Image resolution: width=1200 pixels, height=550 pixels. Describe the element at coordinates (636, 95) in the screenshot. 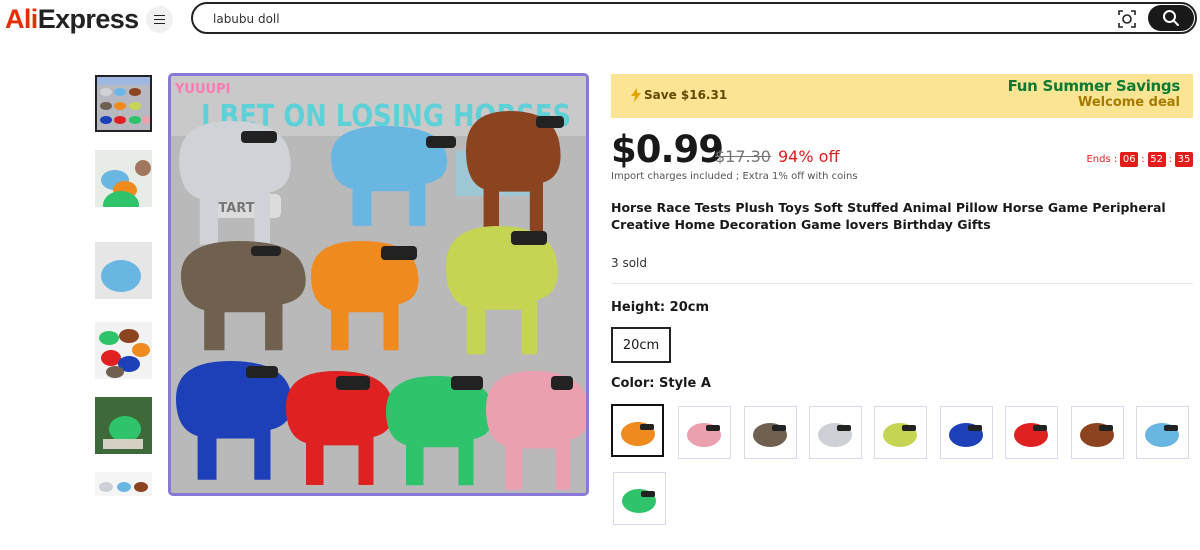

I see `lightning-icon` at that location.